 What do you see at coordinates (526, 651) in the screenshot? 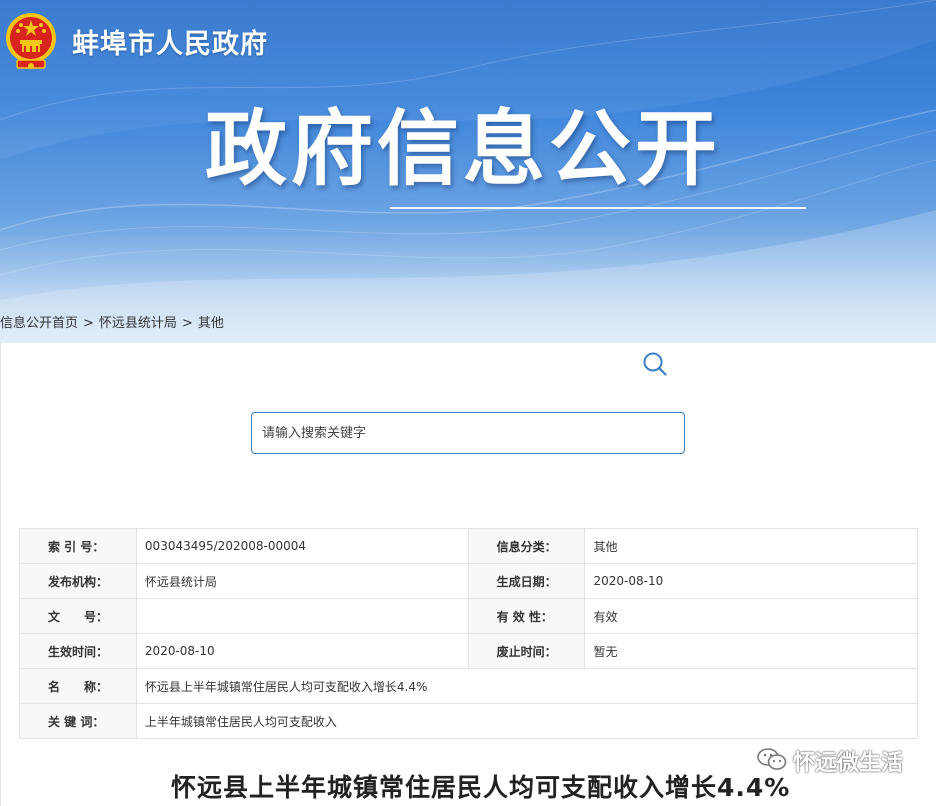
I see `expiry-date-label: 废止时间：` at bounding box center [526, 651].